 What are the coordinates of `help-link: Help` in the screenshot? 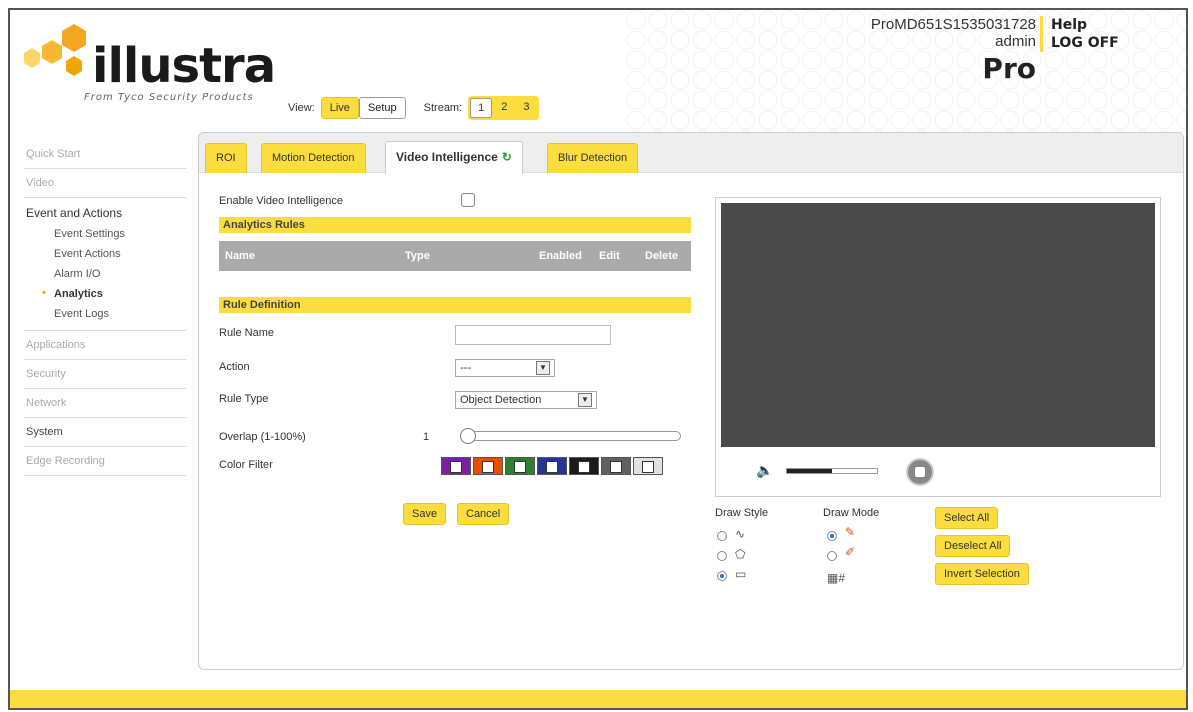 It's located at (1085, 25).